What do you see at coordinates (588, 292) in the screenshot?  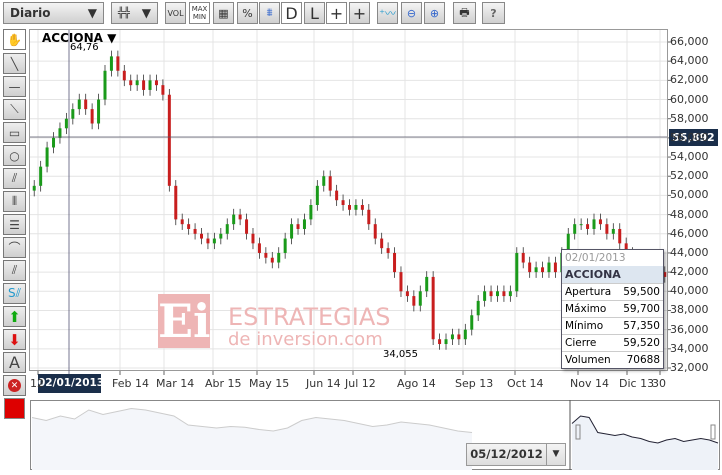 I see `tooltip-key: Apertura` at bounding box center [588, 292].